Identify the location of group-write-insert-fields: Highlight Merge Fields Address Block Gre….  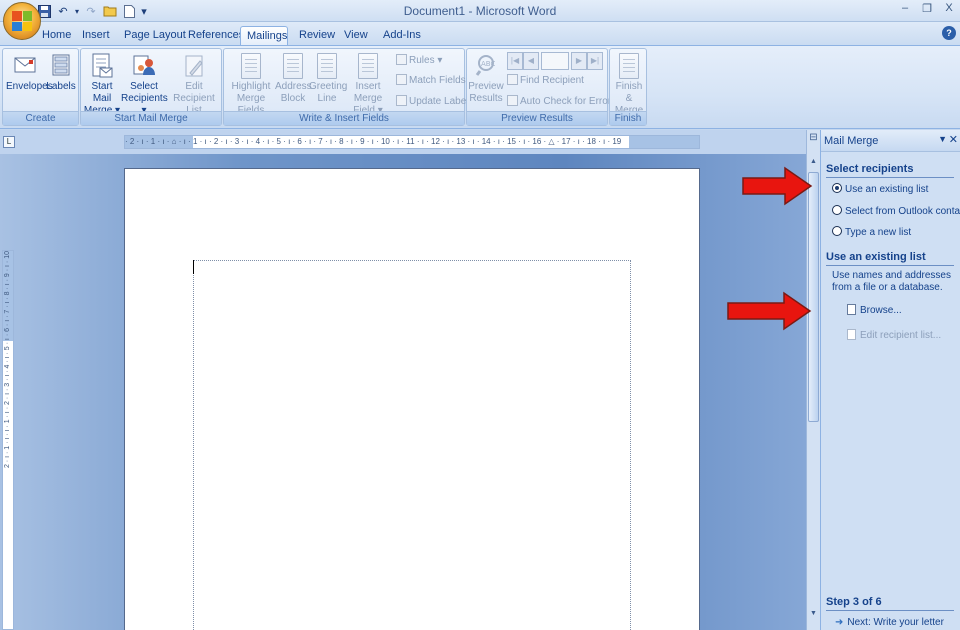
(348, 87).